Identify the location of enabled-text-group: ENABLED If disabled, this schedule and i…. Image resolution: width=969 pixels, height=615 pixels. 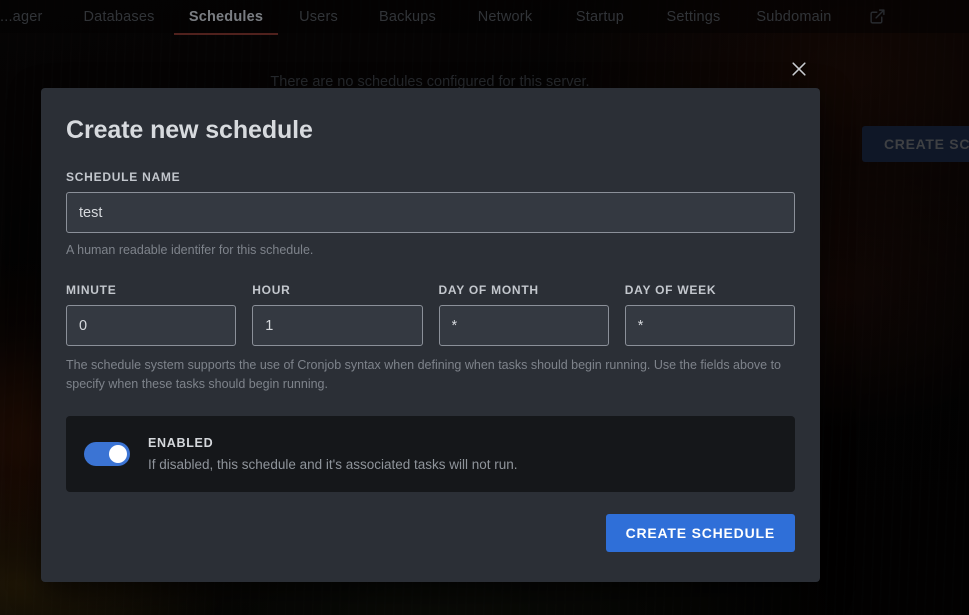
(333, 454).